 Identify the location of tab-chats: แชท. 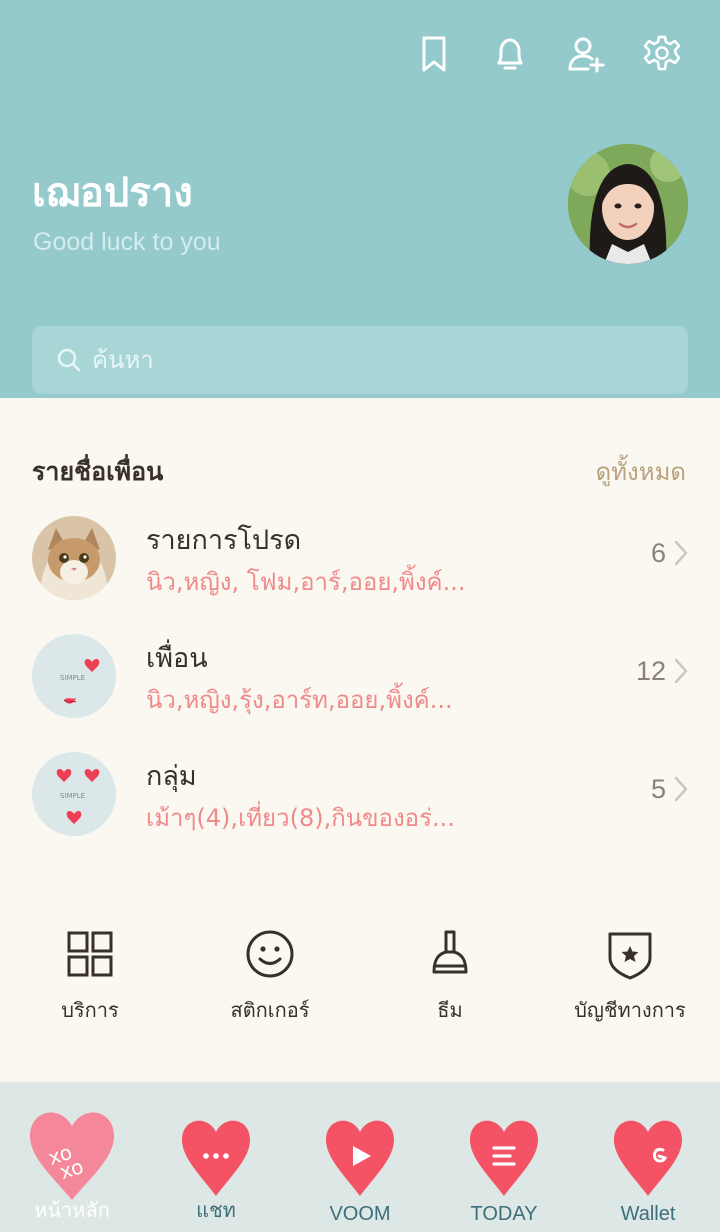
(216, 1157).